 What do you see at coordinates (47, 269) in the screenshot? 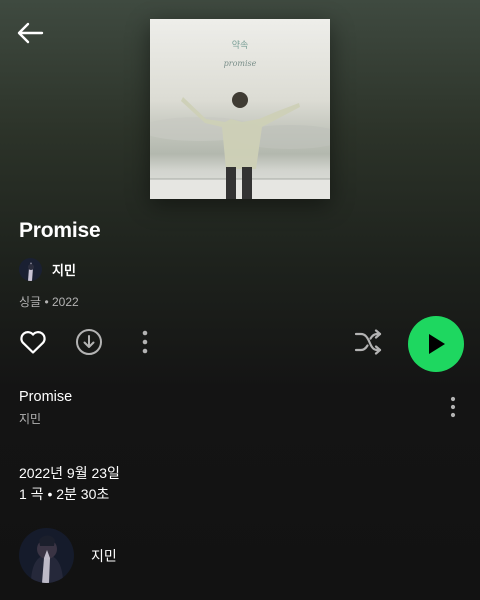
I see `artist-link: 지민` at bounding box center [47, 269].